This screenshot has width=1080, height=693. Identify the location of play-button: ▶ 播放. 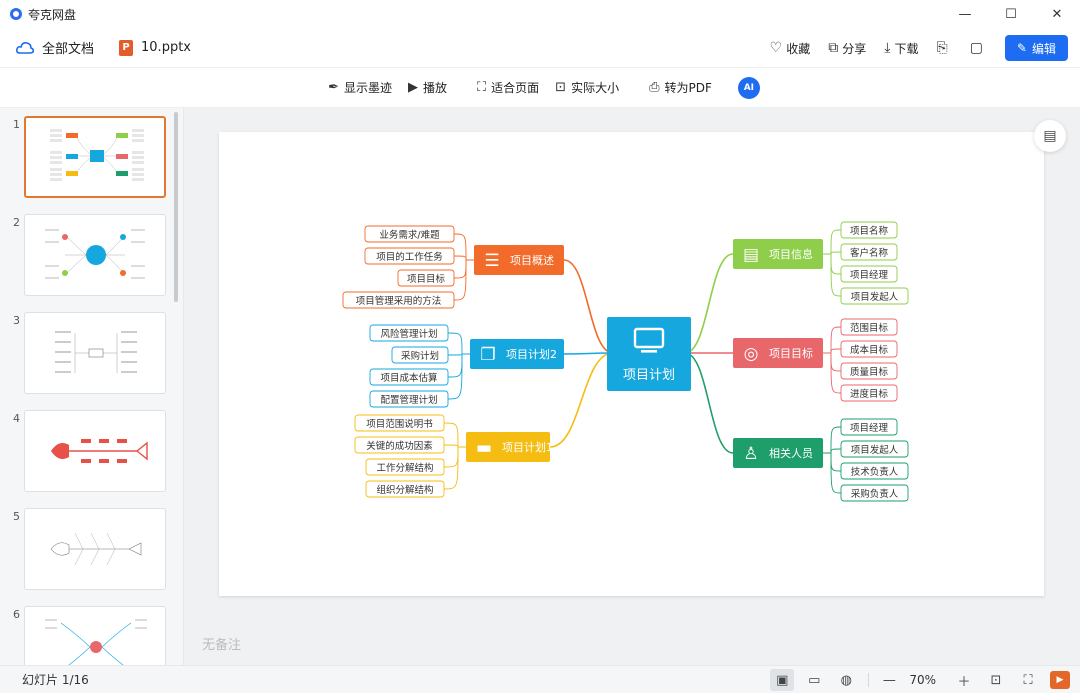
(427, 87).